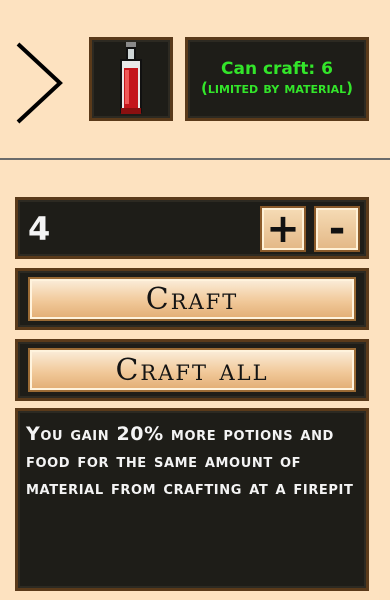 The height and width of the screenshot is (600, 390). I want to click on can-craft-text: Can craft: 6, so click(277, 69).